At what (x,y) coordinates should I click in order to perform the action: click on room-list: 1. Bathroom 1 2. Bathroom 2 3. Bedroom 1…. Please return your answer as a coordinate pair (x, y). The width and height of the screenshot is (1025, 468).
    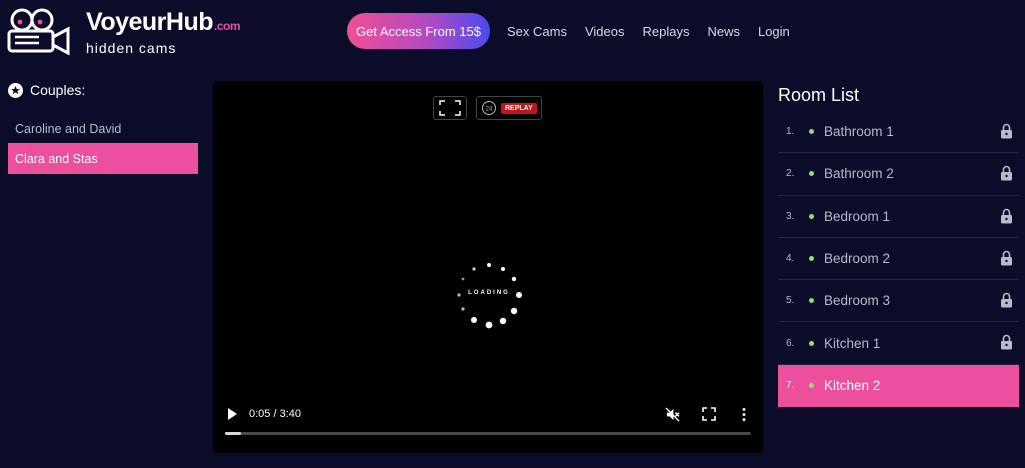
    Looking at the image, I should click on (898, 259).